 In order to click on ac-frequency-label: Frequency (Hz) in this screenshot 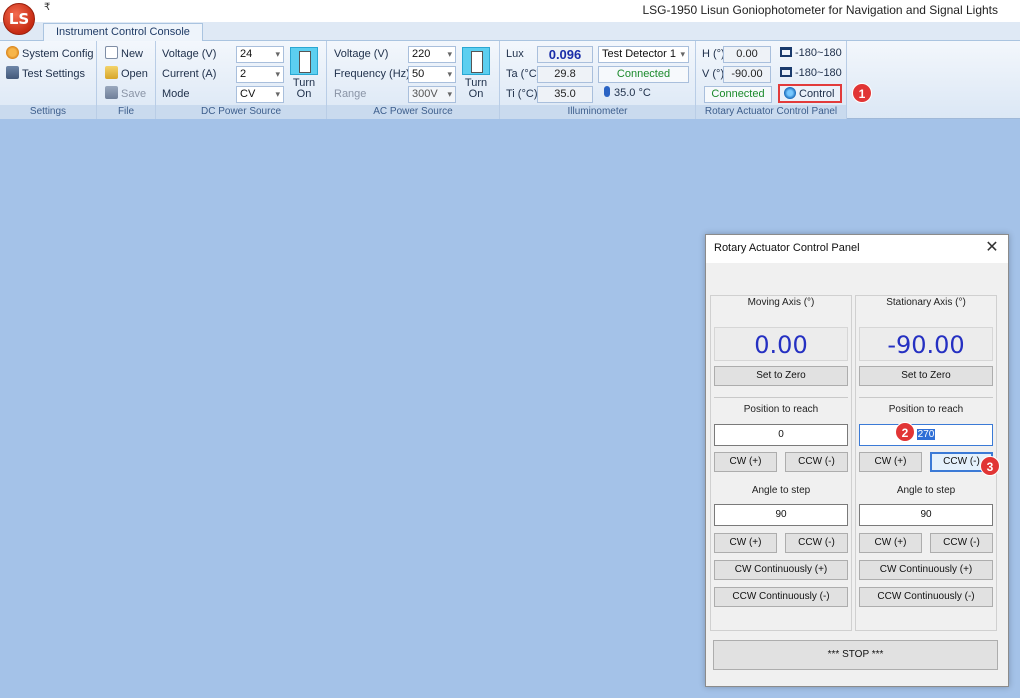, I will do `click(372, 74)`.